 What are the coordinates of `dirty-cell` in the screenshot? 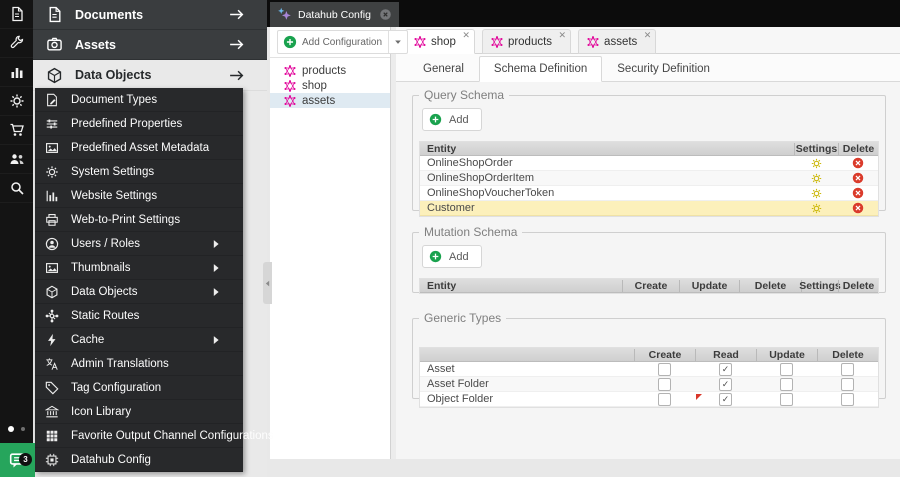 It's located at (725, 399).